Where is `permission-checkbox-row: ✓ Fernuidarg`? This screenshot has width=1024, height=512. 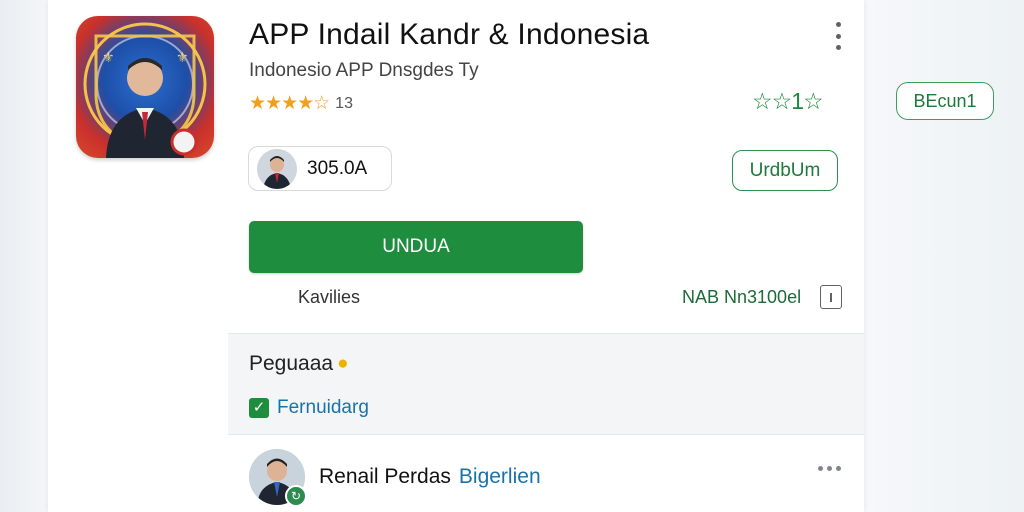 permission-checkbox-row: ✓ Fernuidarg is located at coordinates (309, 408).